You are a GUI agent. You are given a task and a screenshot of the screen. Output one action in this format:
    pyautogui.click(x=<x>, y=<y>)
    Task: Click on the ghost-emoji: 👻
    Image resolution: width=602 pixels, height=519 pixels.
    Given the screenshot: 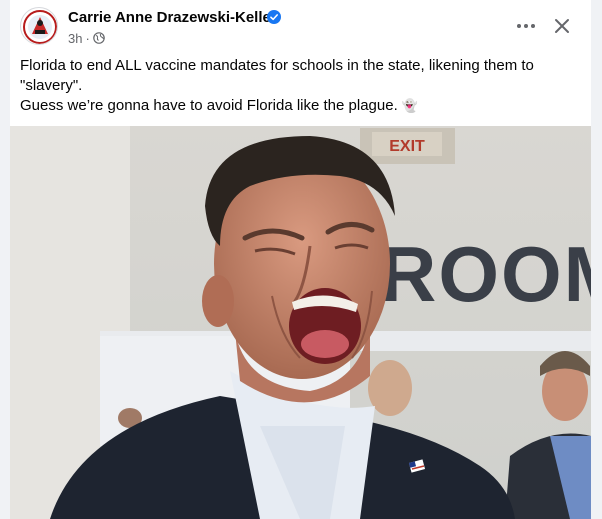 What is the action you would take?
    pyautogui.click(x=410, y=105)
    